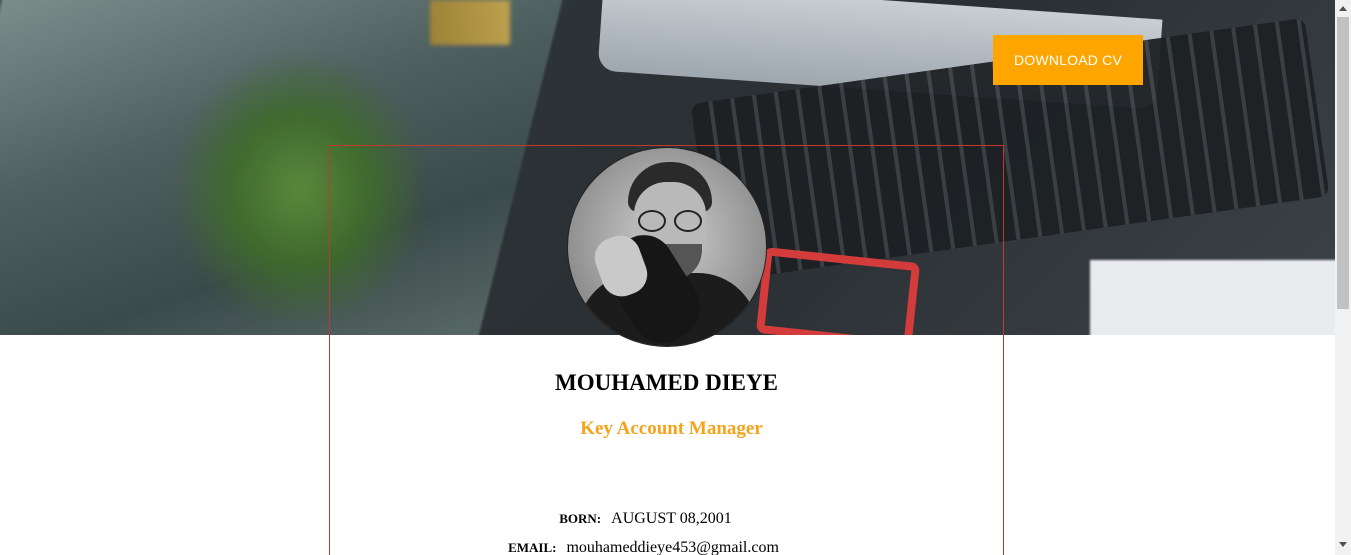  I want to click on pencil-image, so click(470, 22).